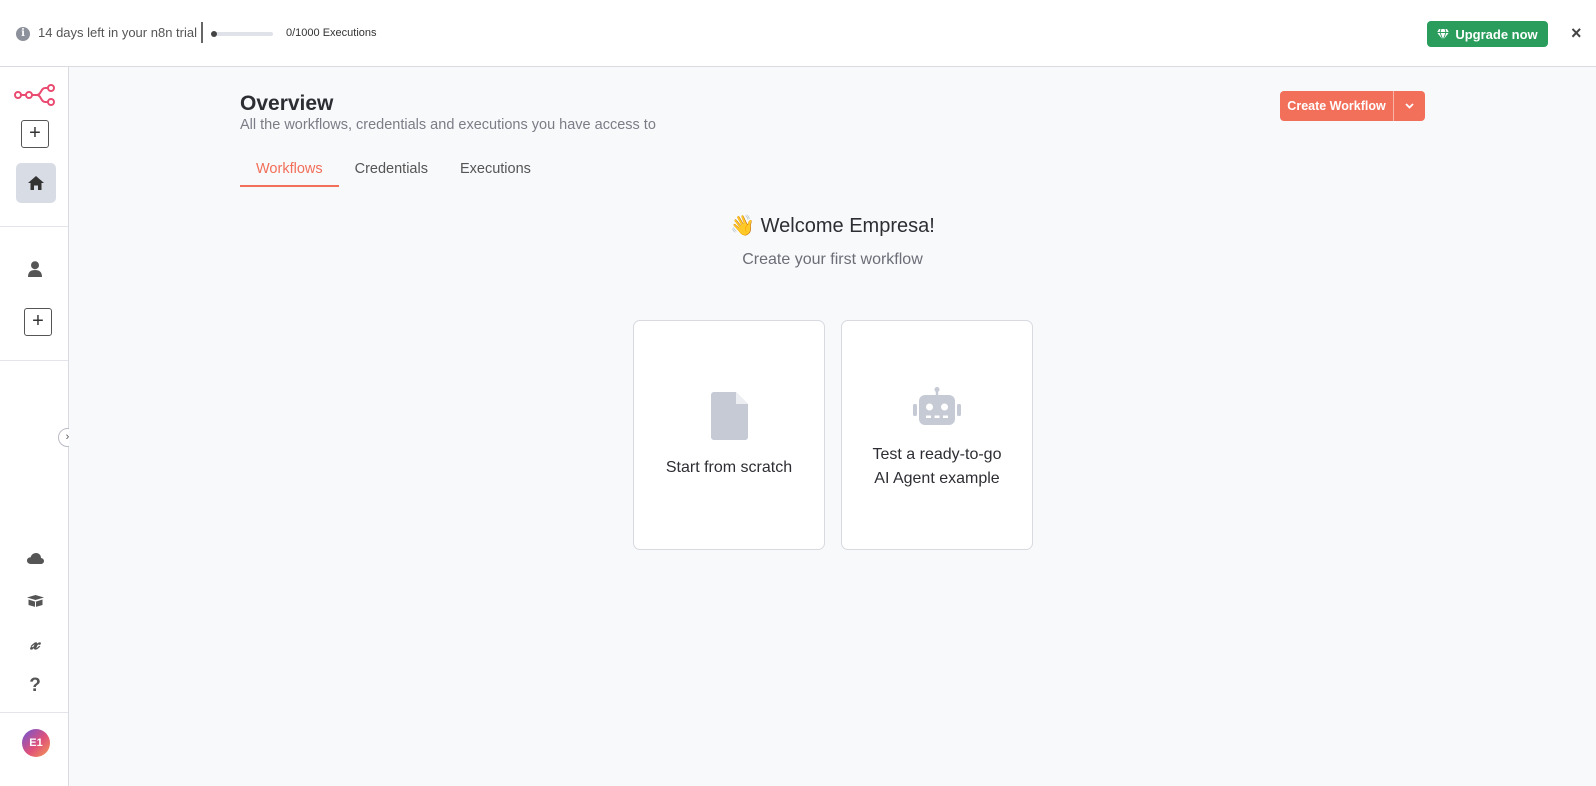  What do you see at coordinates (23, 34) in the screenshot?
I see `info-icon: i` at bounding box center [23, 34].